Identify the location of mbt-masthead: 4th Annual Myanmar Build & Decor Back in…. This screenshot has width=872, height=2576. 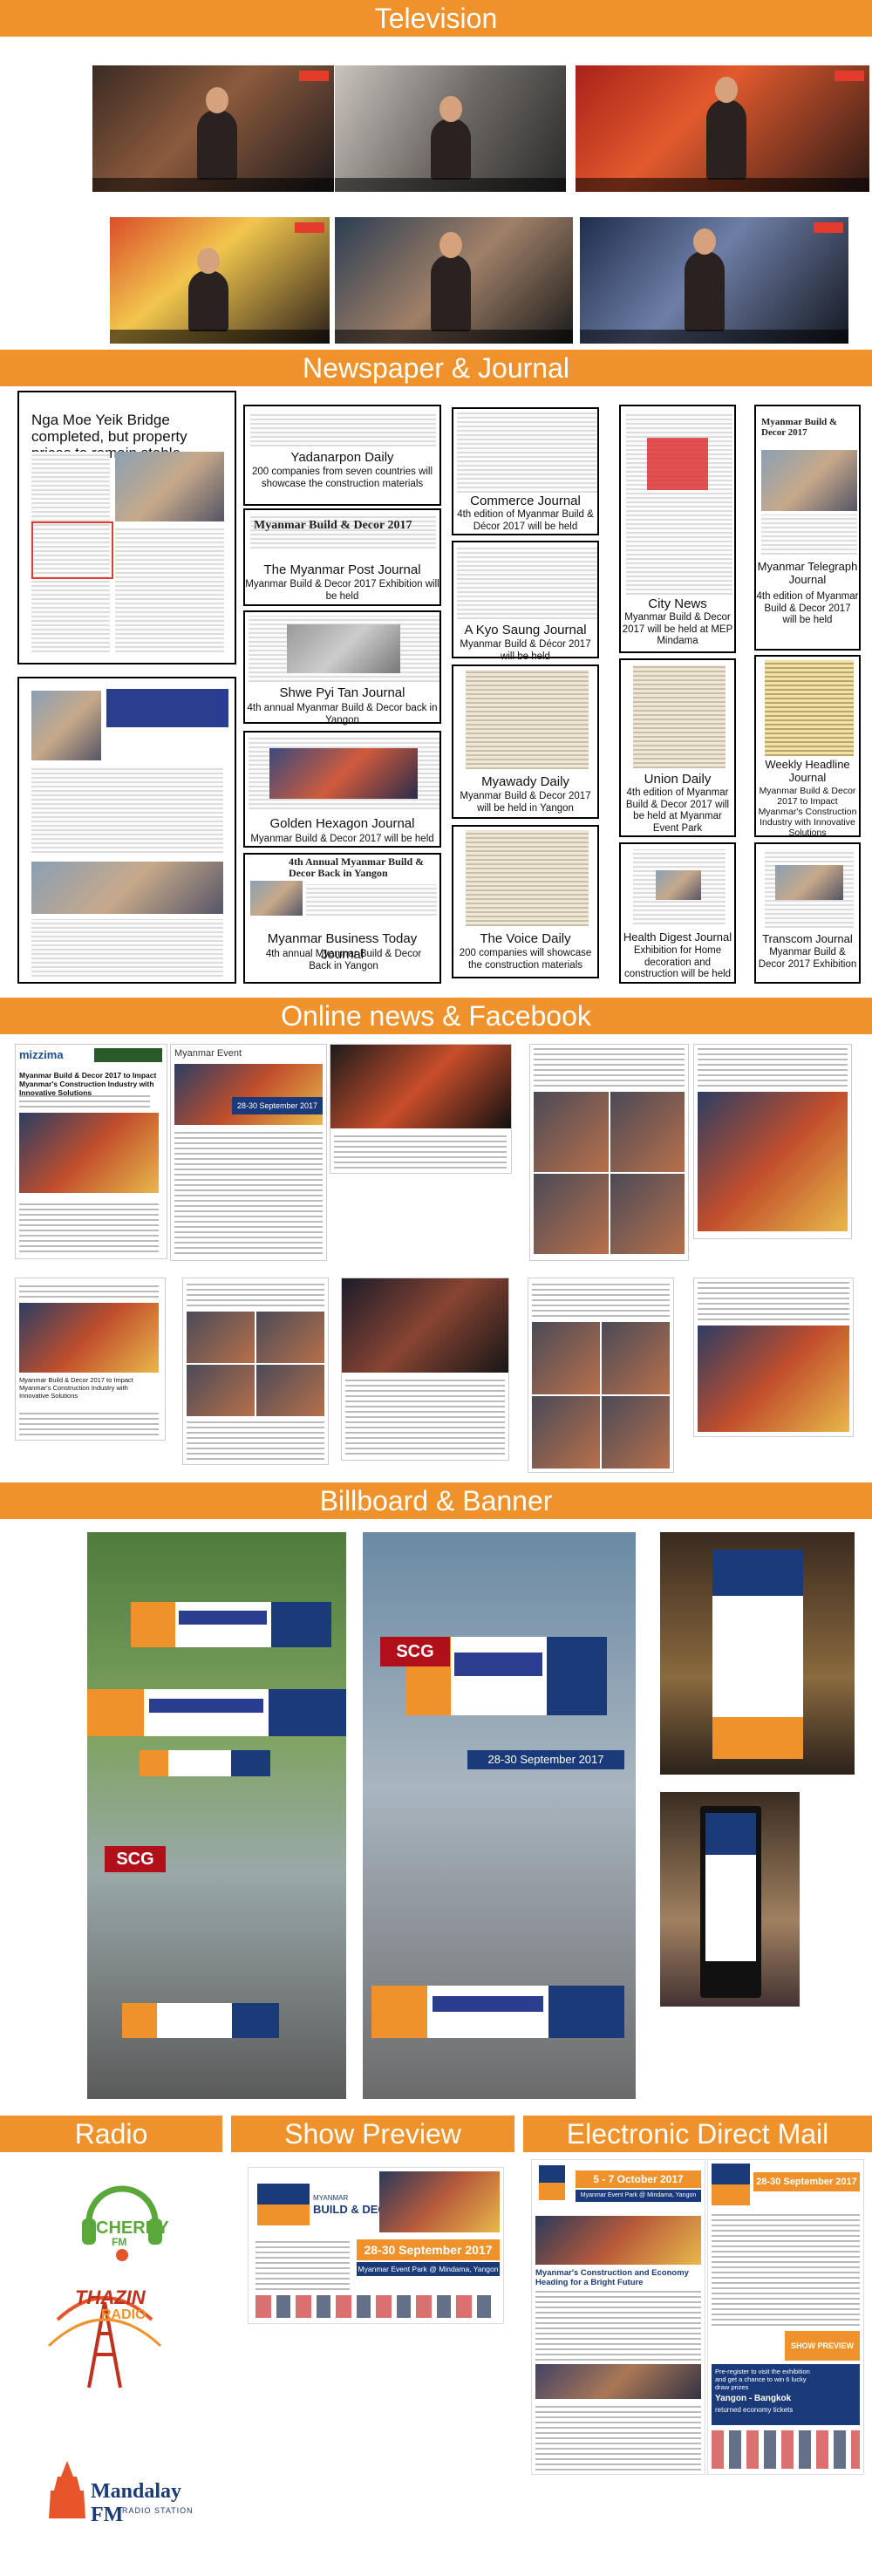
(357, 867).